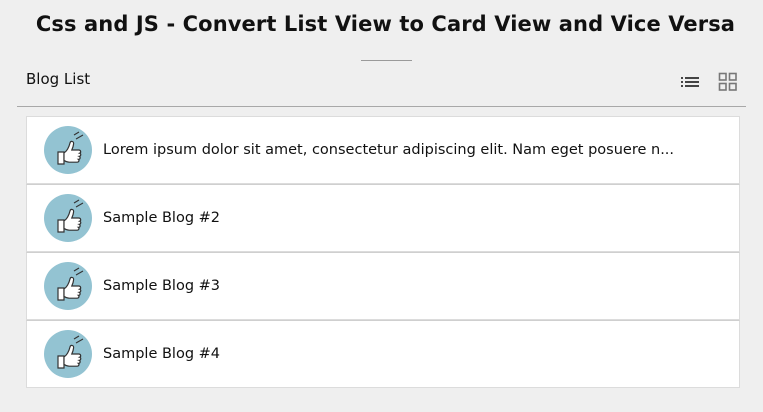 Image resolution: width=763 pixels, height=412 pixels. Describe the element at coordinates (58, 79) in the screenshot. I see `list-header: Blog List` at that location.